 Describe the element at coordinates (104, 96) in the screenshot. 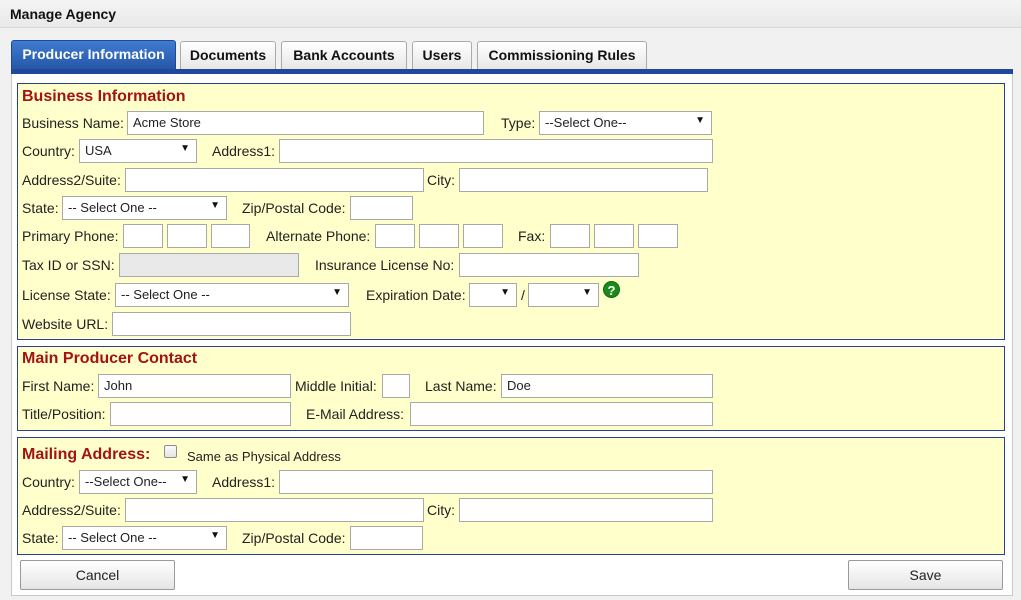

I see `business-information-title: Business Information` at that location.